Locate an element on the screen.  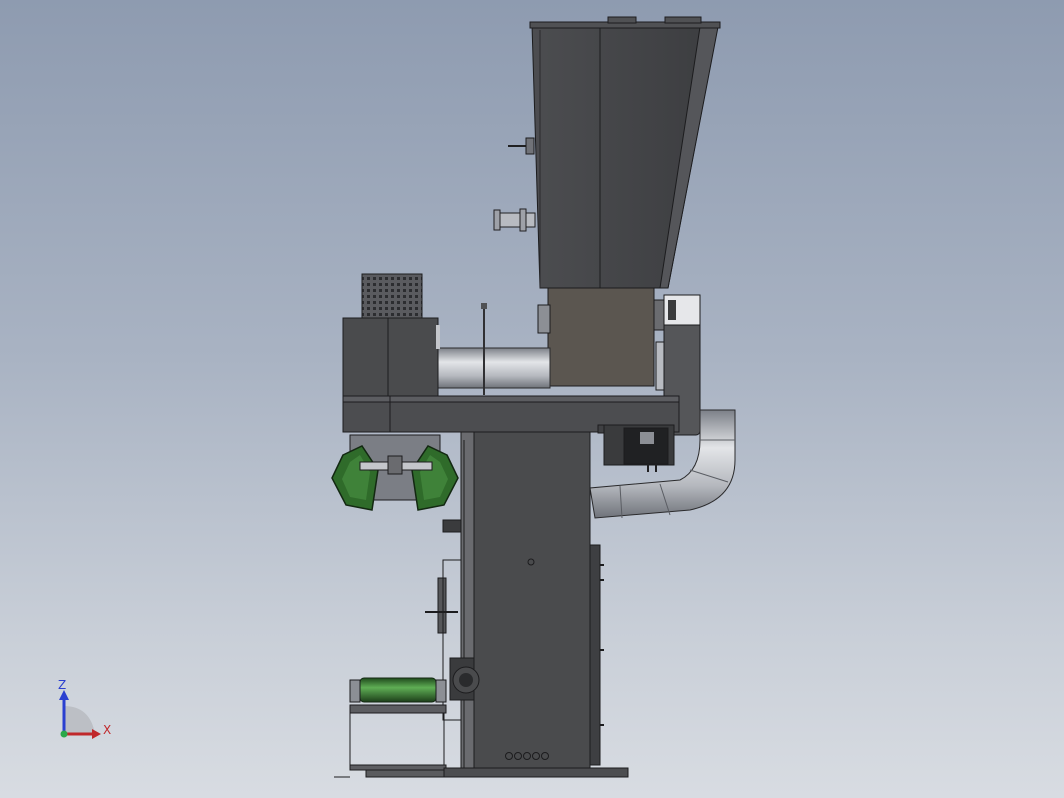
feeder-box is located at coordinates (601, 339).